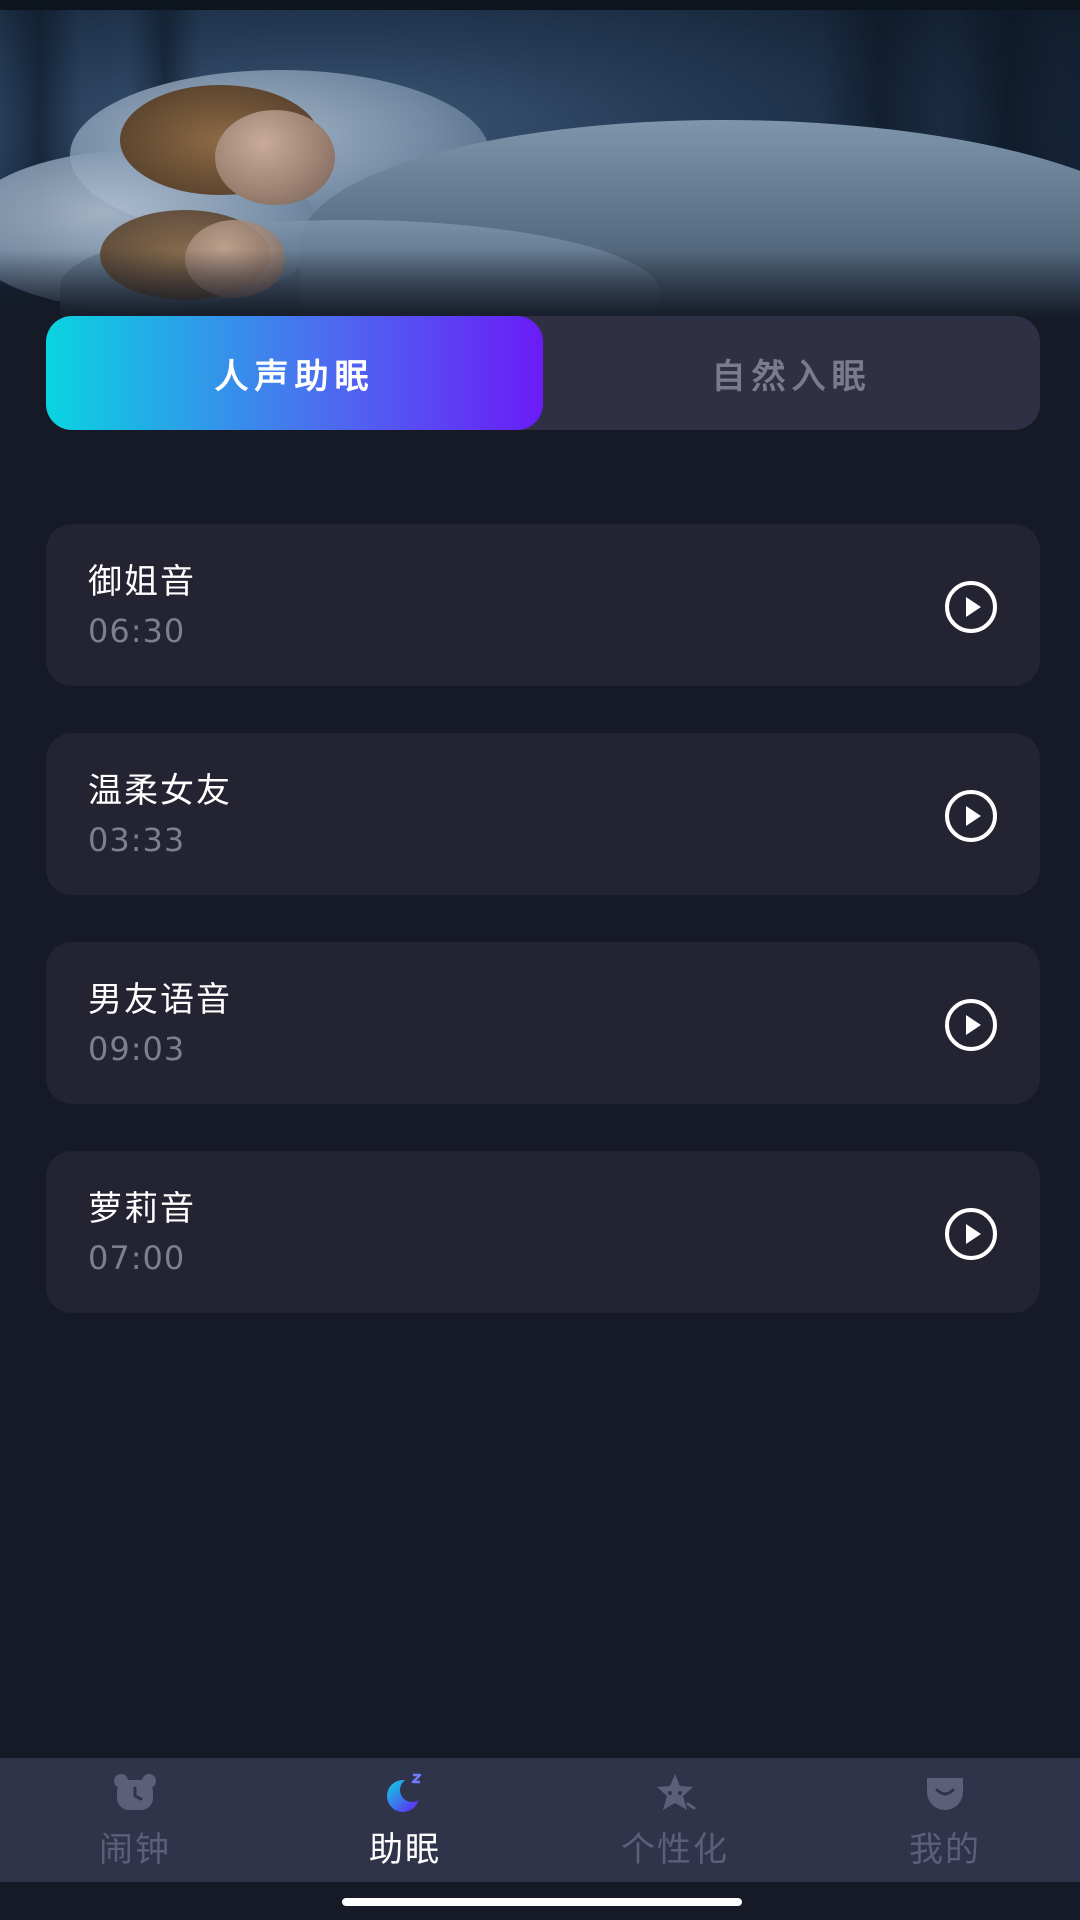  I want to click on nav-item-alarm: 闹钟, so click(135, 1820).